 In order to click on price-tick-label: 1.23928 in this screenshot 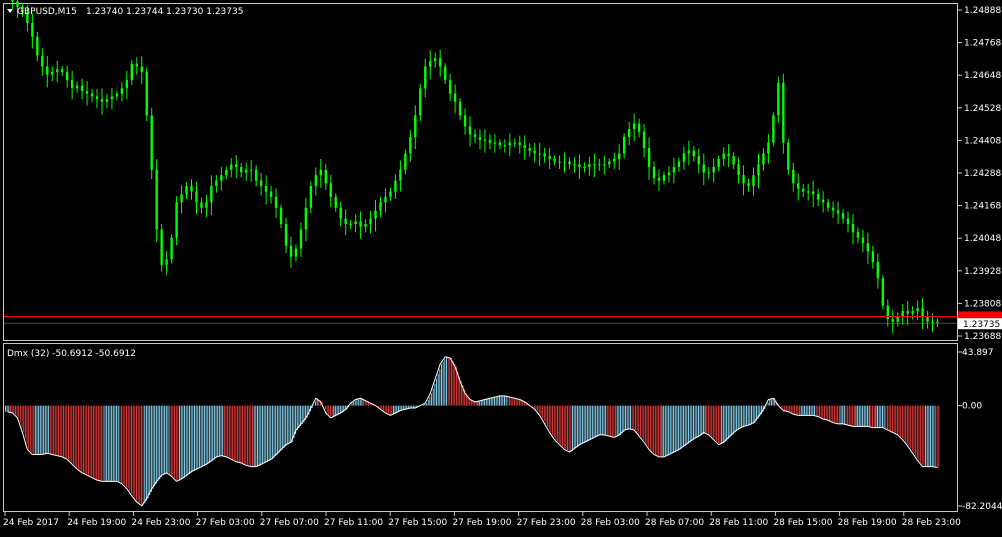, I will do `click(982, 272)`.